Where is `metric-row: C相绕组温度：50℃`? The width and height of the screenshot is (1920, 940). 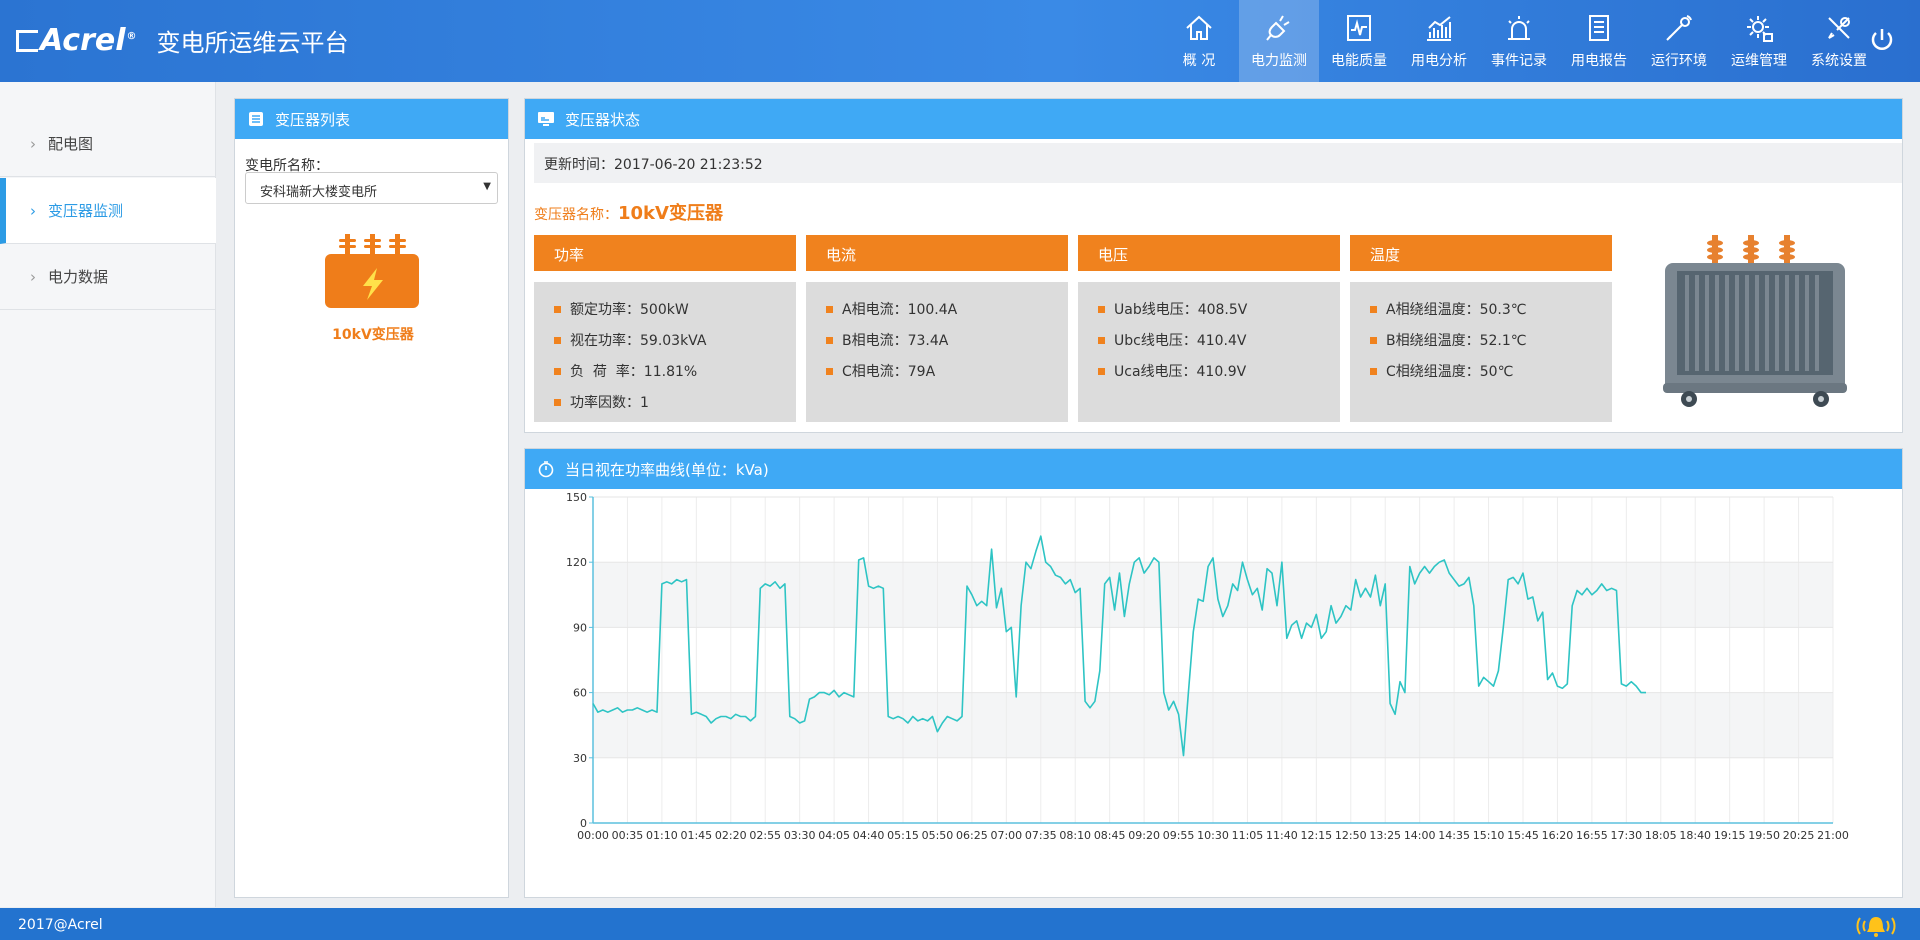 metric-row: C相绕组温度：50℃ is located at coordinates (1481, 371).